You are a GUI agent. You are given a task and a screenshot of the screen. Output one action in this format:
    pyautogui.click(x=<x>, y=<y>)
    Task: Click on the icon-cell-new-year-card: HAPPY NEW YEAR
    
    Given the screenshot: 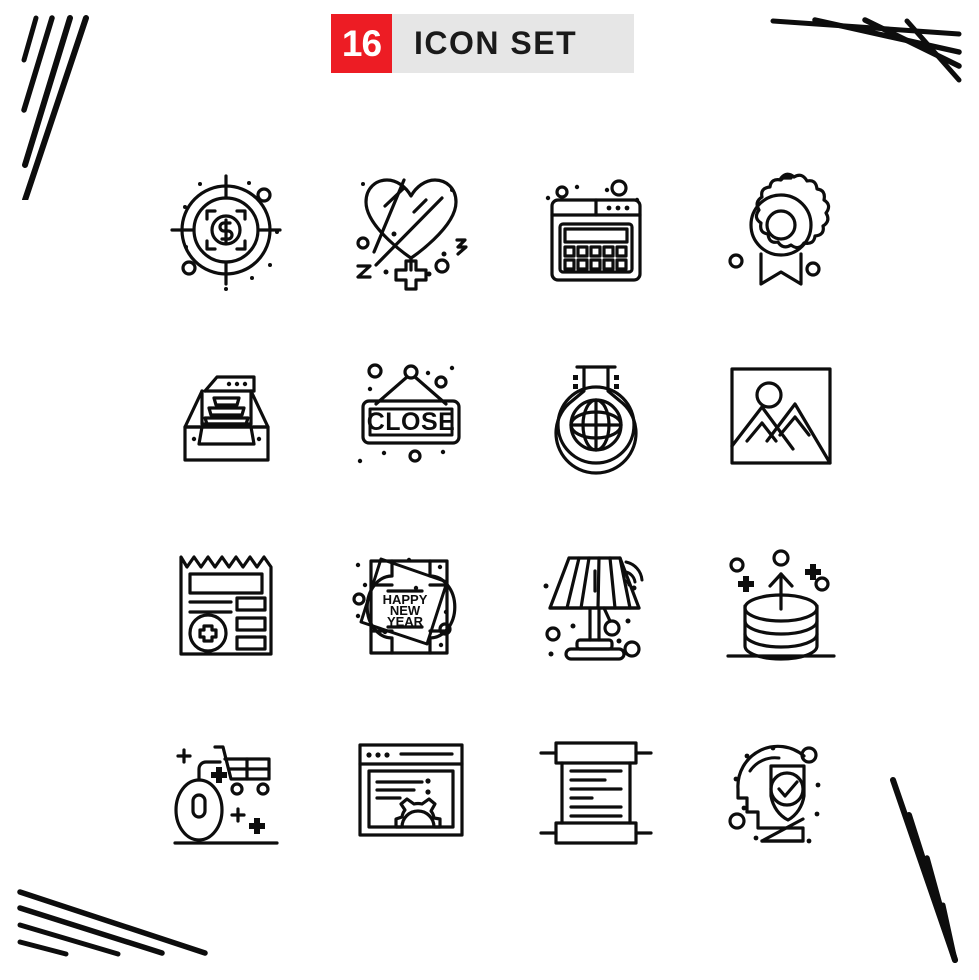 What is the action you would take?
    pyautogui.click(x=410, y=602)
    